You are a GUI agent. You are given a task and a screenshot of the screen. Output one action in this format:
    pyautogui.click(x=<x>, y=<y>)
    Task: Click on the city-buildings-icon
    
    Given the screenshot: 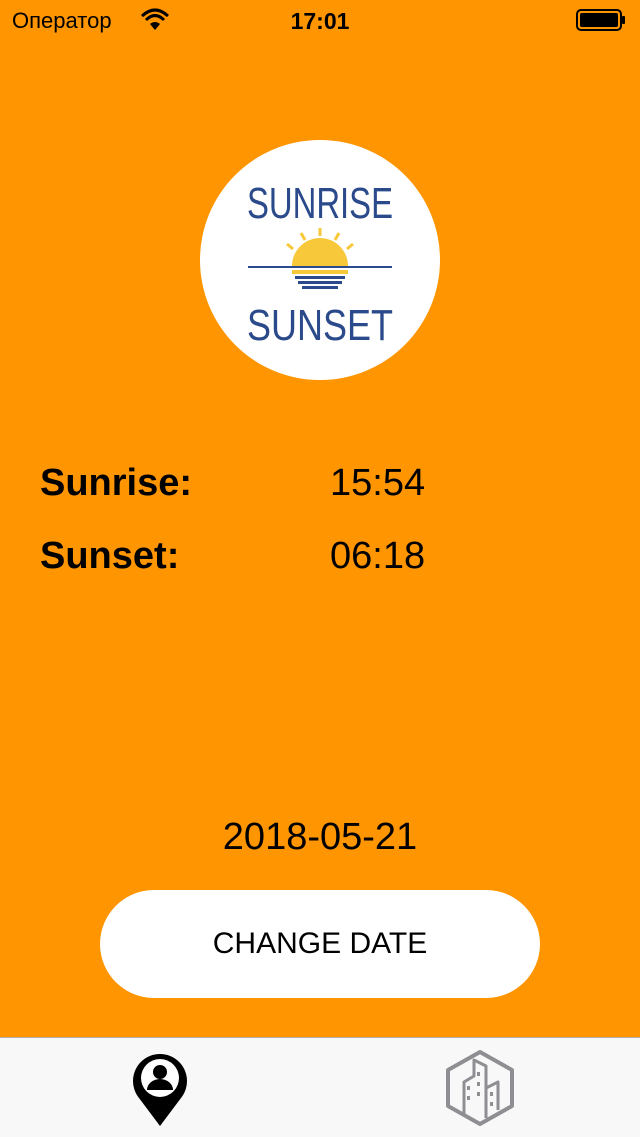 What is the action you would take?
    pyautogui.click(x=480, y=1087)
    